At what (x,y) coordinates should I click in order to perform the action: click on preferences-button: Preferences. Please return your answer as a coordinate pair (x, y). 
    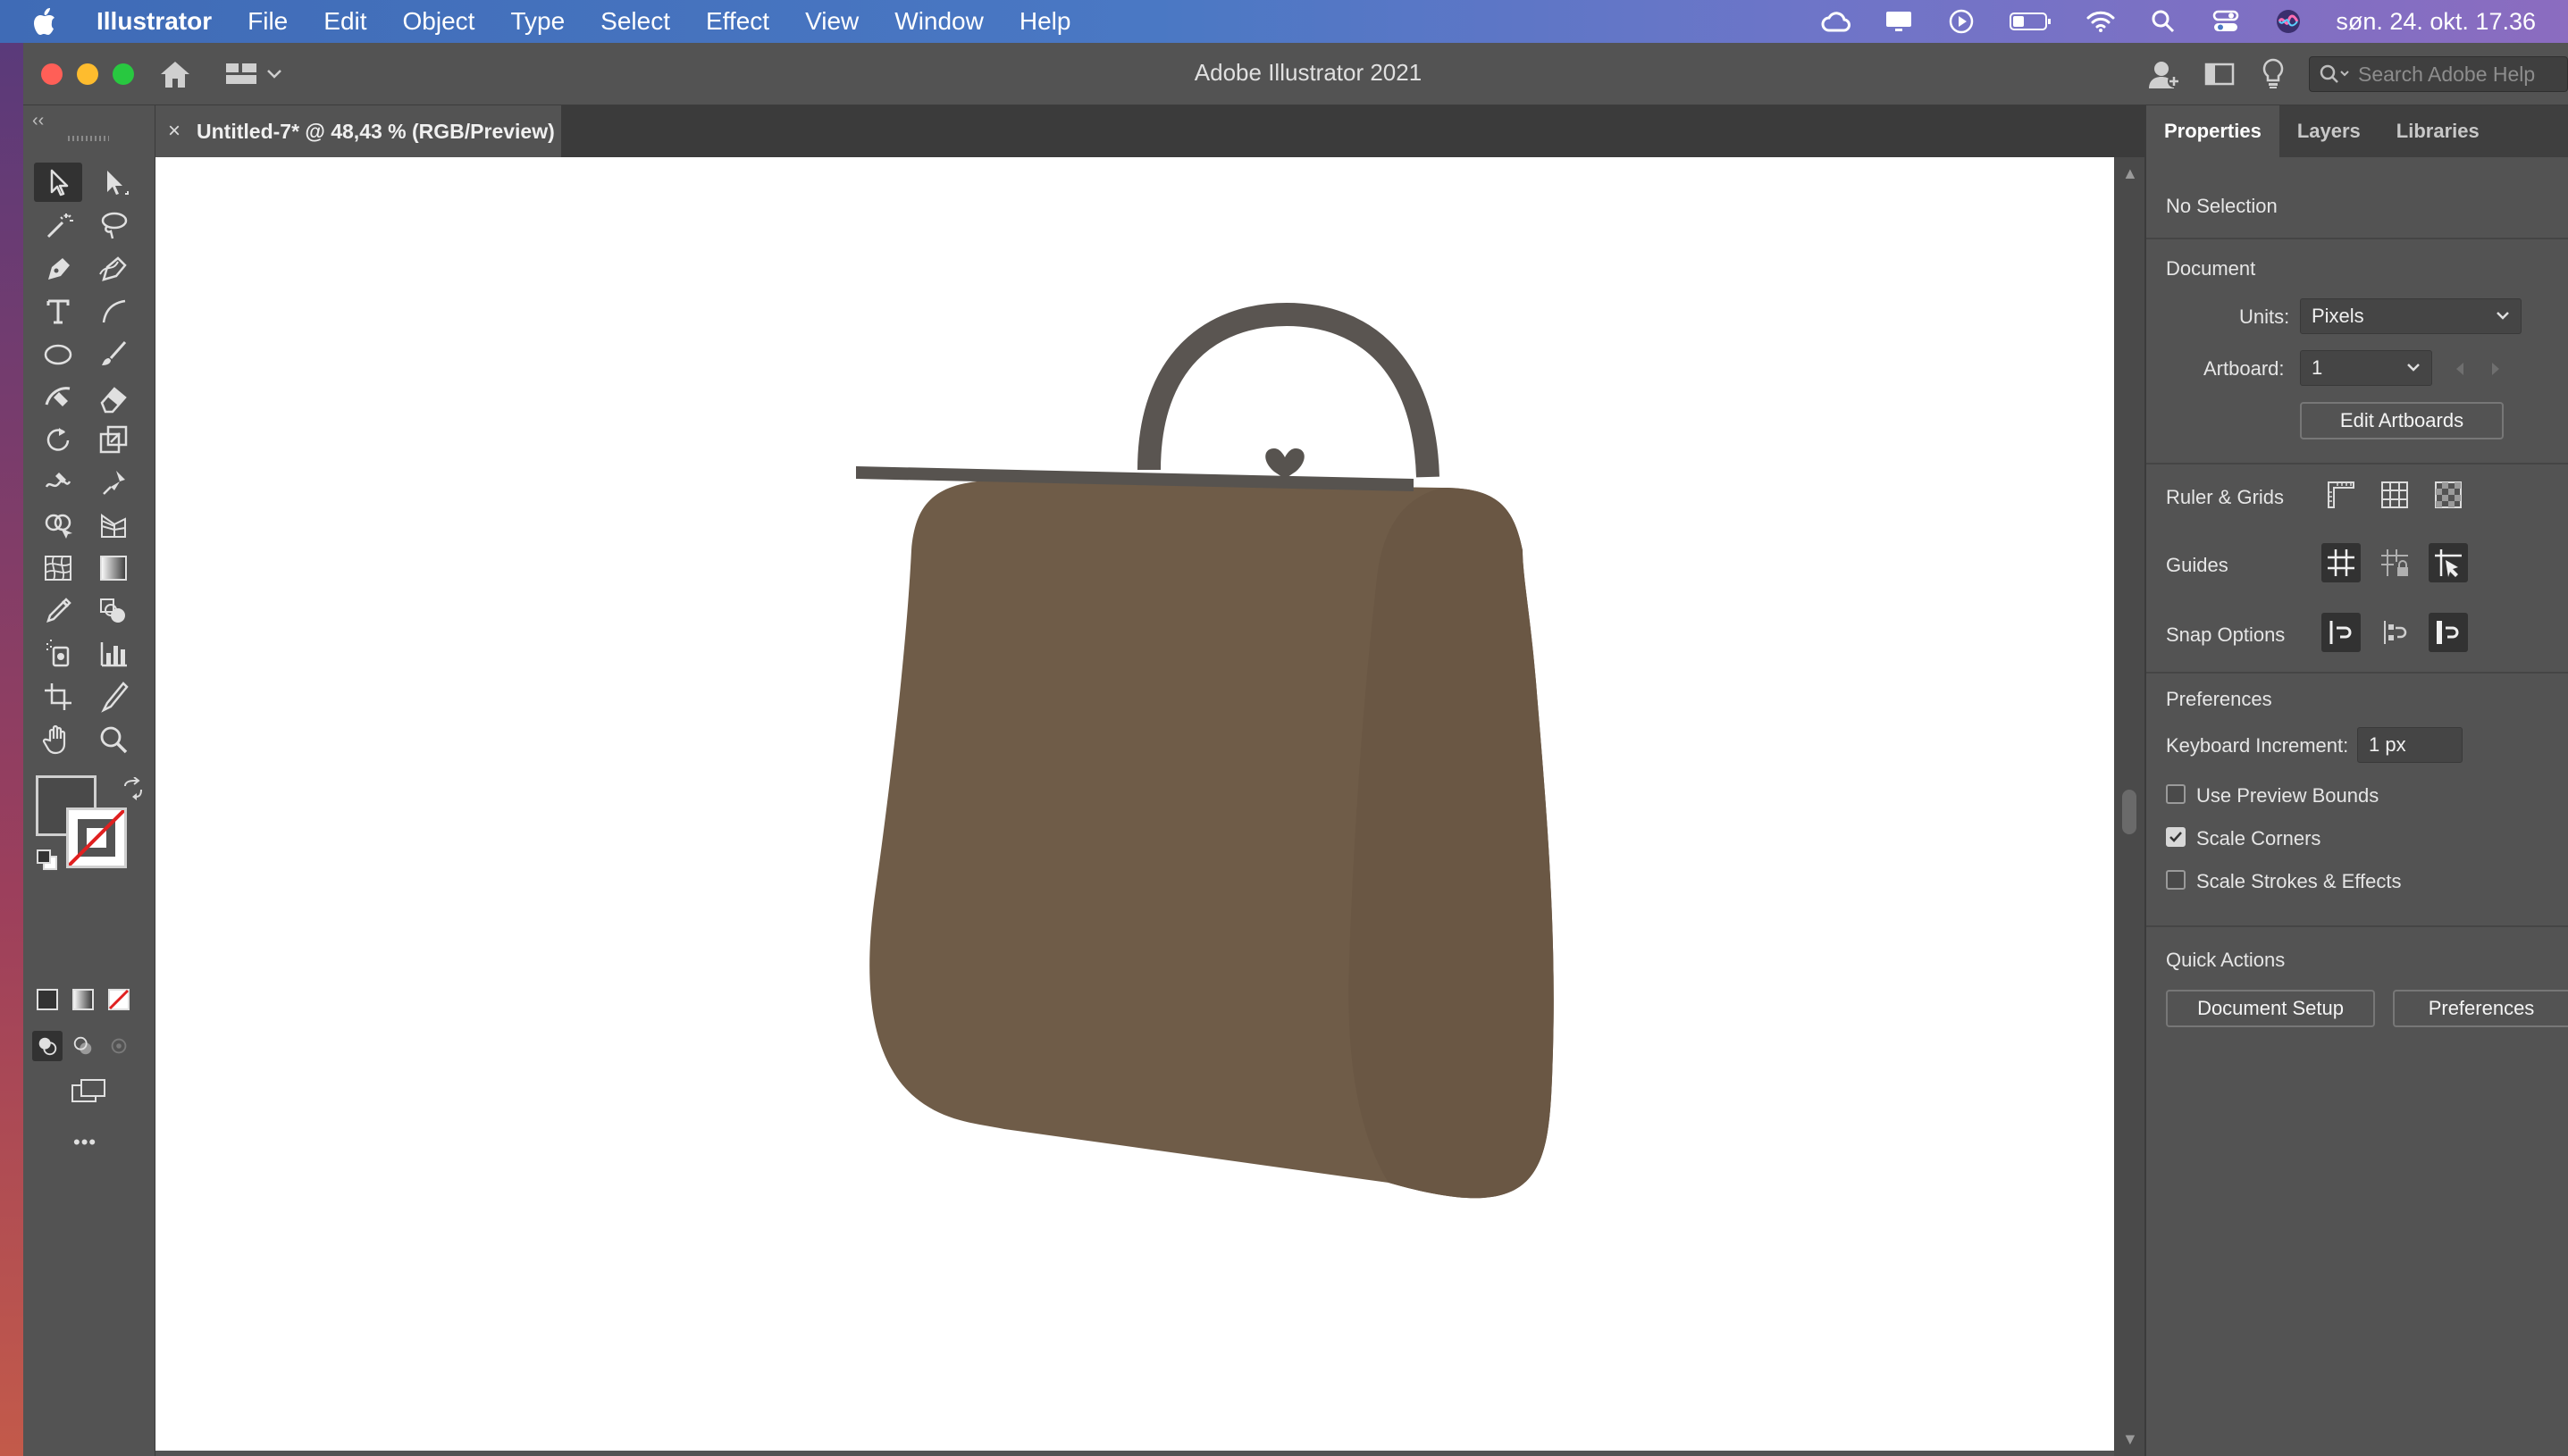
    Looking at the image, I should click on (2480, 1008).